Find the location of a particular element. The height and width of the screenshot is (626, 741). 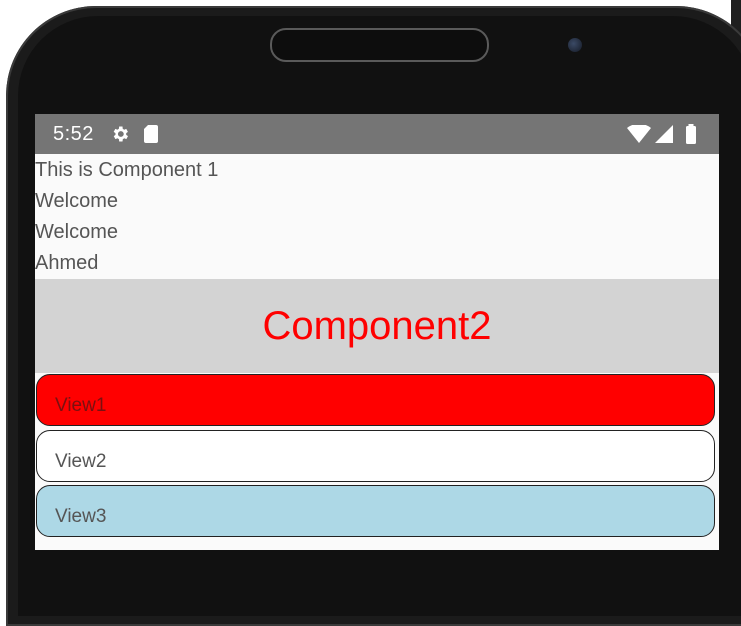

sd-card-icon is located at coordinates (150, 134).